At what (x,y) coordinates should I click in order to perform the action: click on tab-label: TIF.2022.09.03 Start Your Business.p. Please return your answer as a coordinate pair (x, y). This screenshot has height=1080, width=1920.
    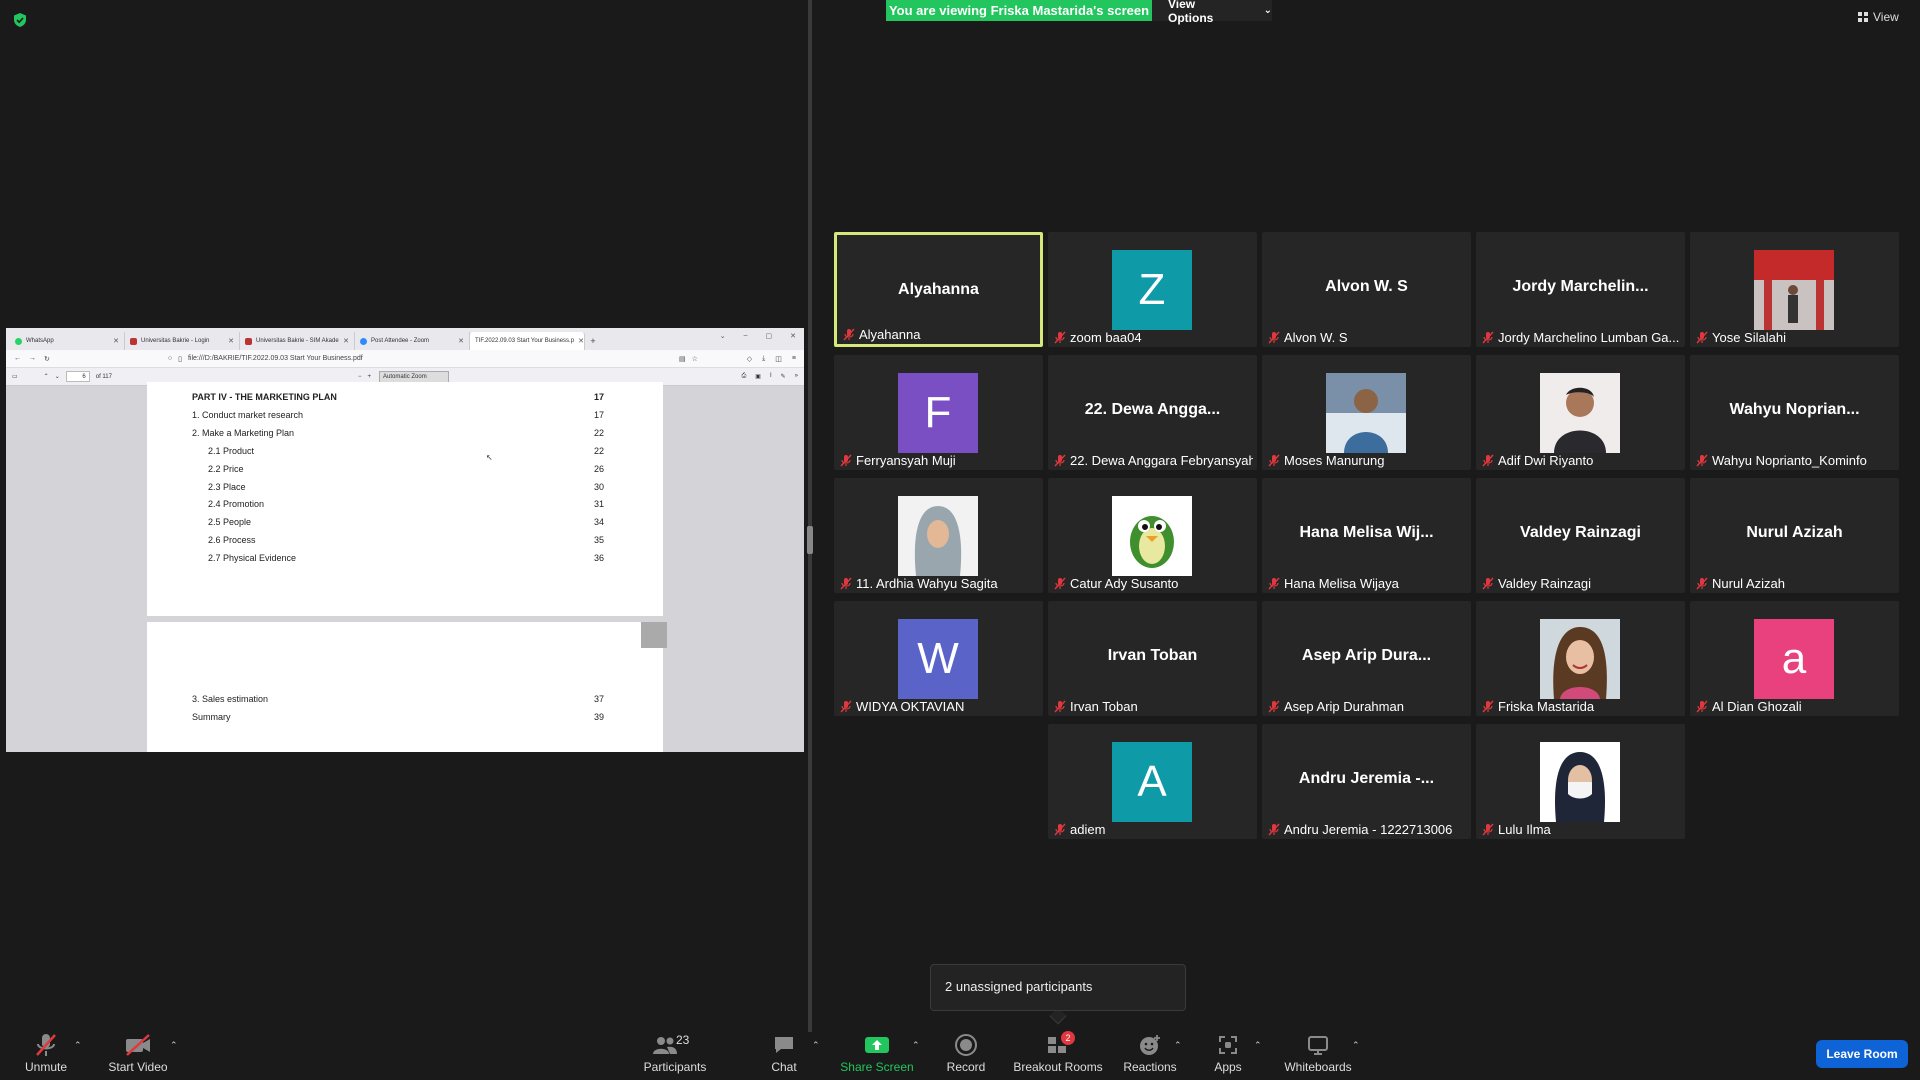
    Looking at the image, I should click on (525, 341).